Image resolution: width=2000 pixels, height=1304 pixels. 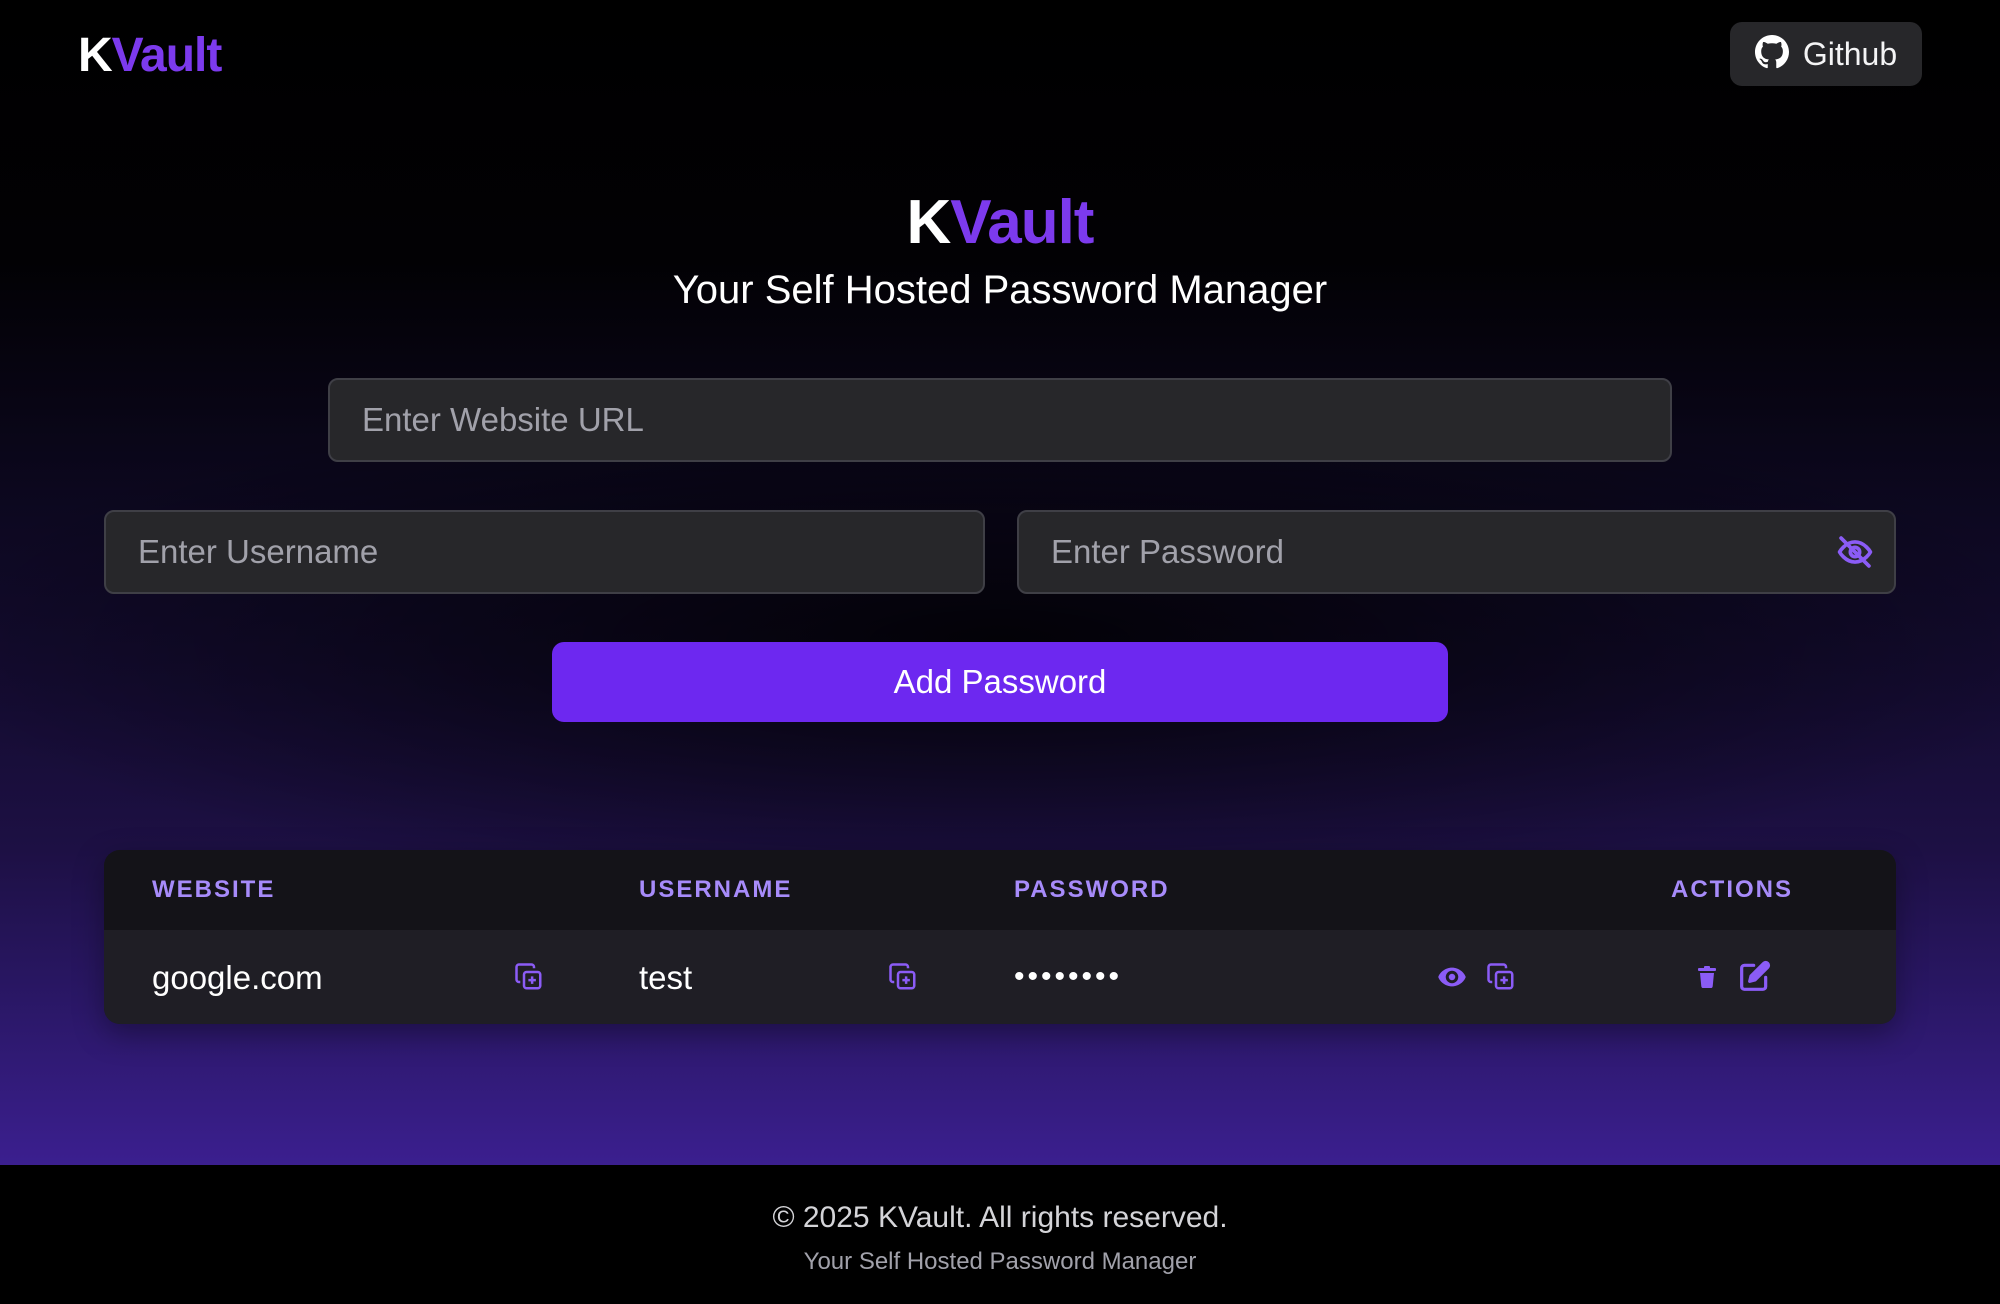 What do you see at coordinates (1000, 890) in the screenshot?
I see `table-header: WEBSITE USERNAME PASSWORD ACTIONS` at bounding box center [1000, 890].